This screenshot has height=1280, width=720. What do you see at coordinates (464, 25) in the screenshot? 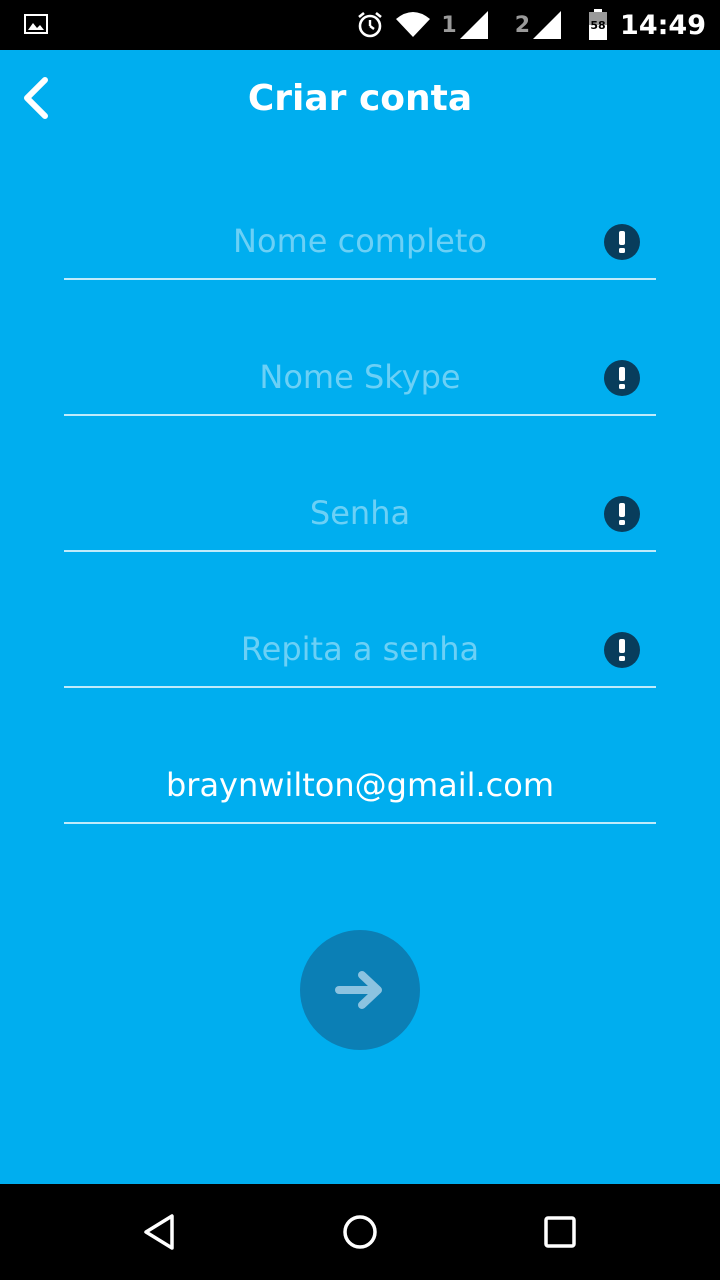
I see `signal-sim1-icon: 1` at bounding box center [464, 25].